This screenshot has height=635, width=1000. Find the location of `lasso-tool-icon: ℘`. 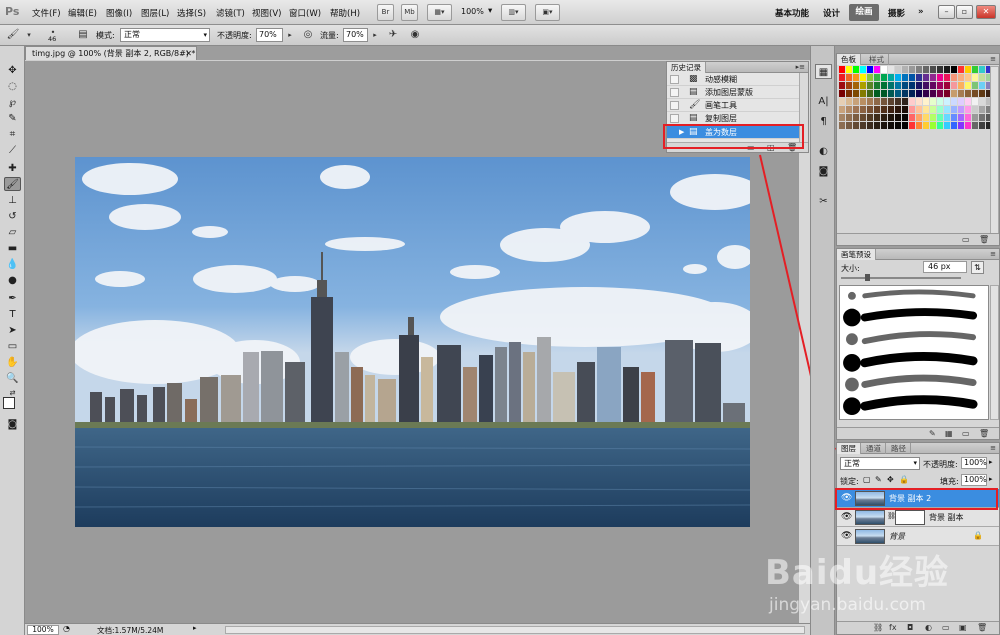

lasso-tool-icon: ℘ is located at coordinates (12, 103).